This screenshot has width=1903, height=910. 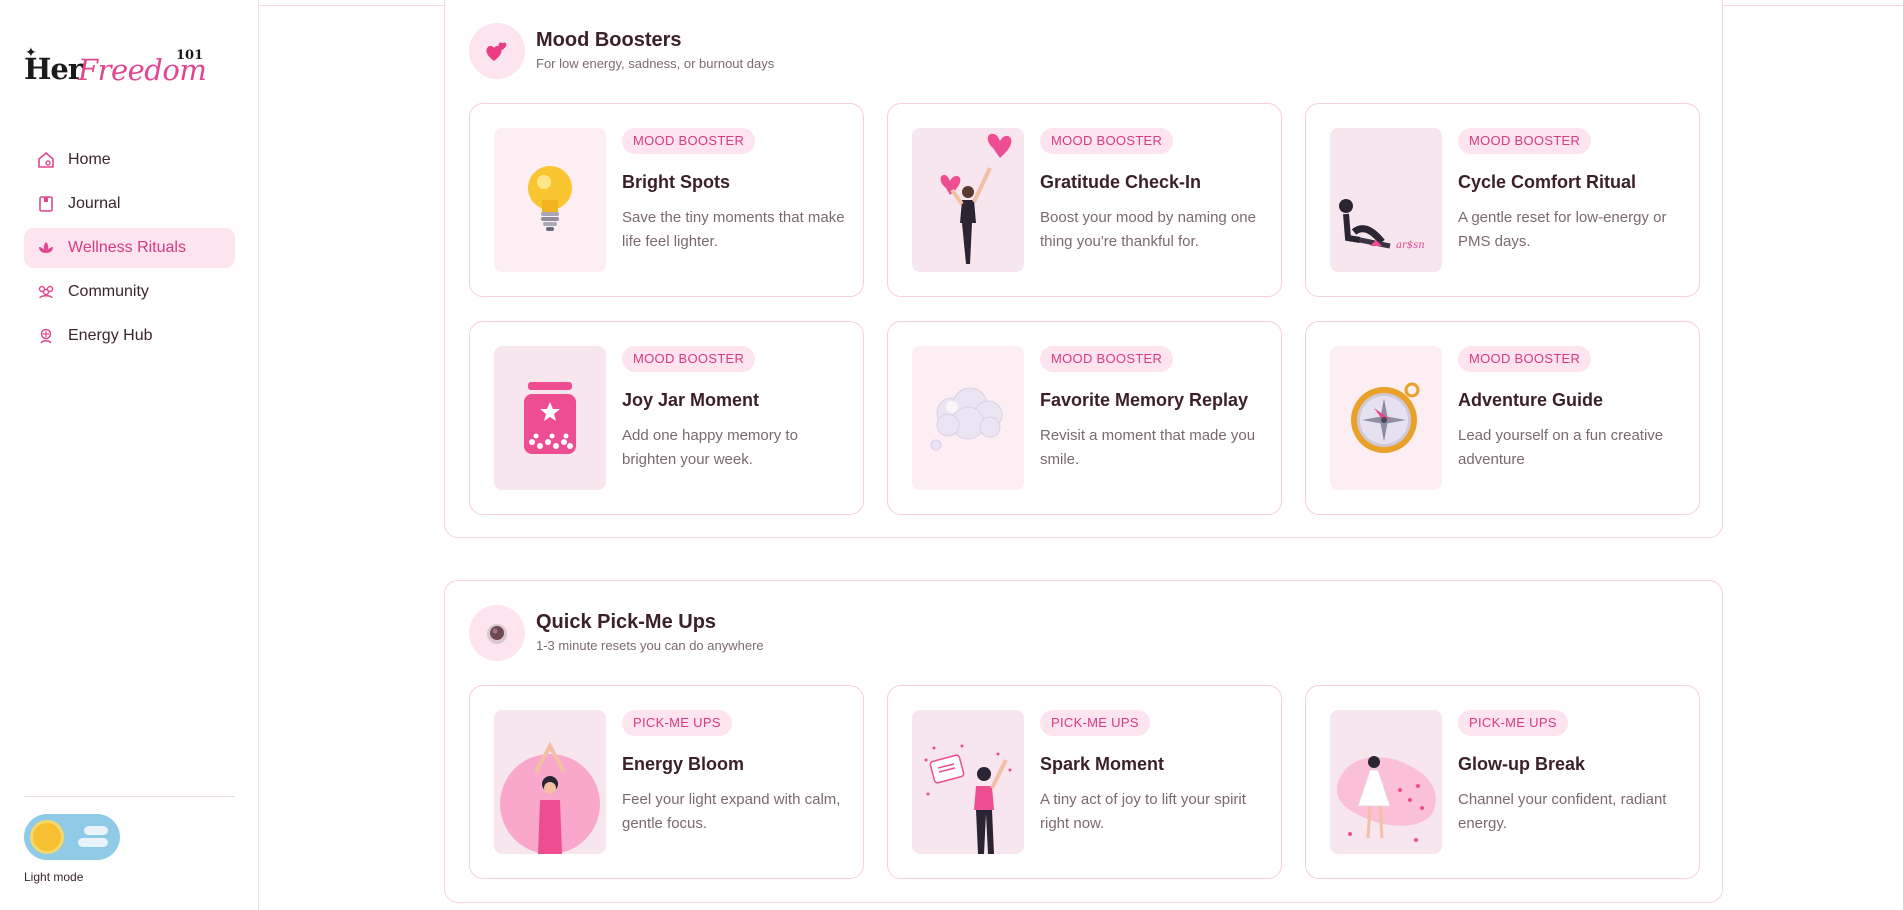 What do you see at coordinates (609, 40) in the screenshot?
I see `section-title: Mood Boosters` at bounding box center [609, 40].